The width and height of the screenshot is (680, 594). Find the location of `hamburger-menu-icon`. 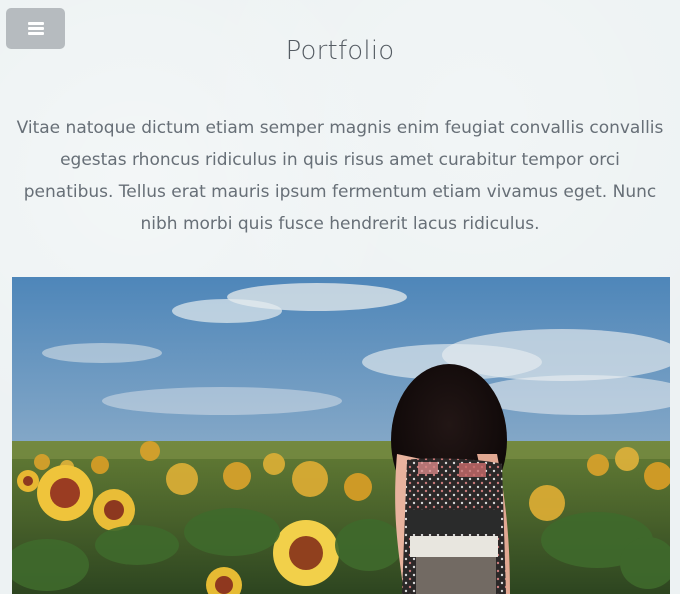

hamburger-menu-icon is located at coordinates (35, 28).